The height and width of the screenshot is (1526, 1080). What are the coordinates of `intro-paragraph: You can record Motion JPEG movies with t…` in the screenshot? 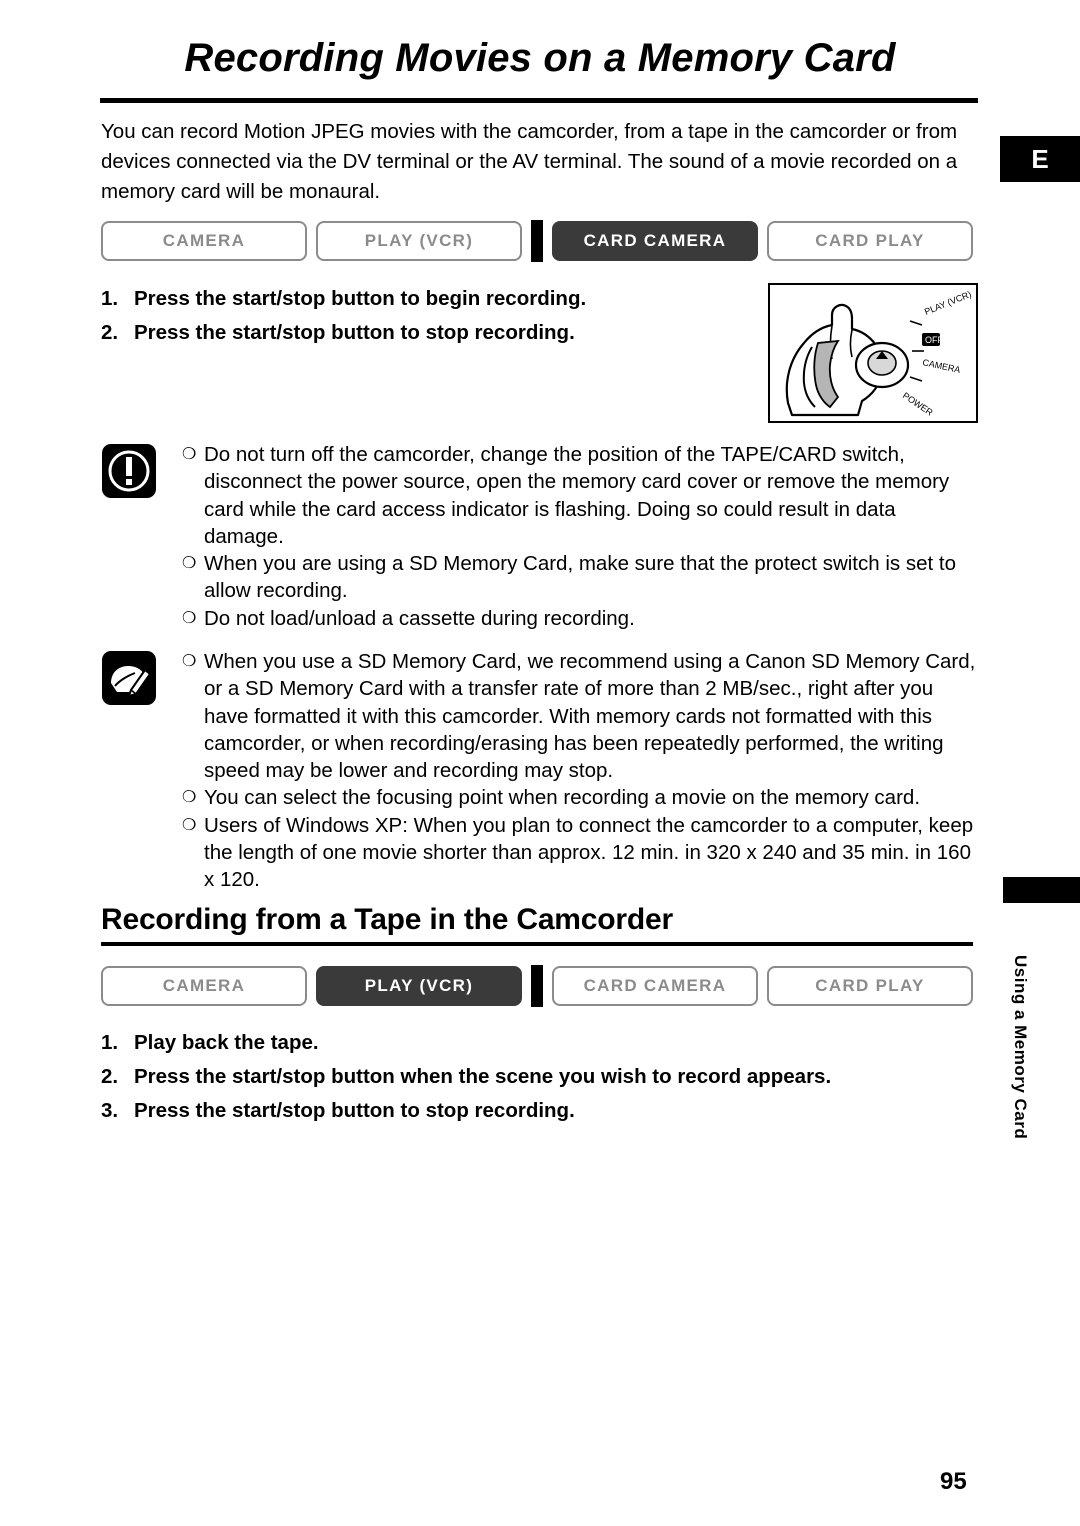 It's located at (529, 161).